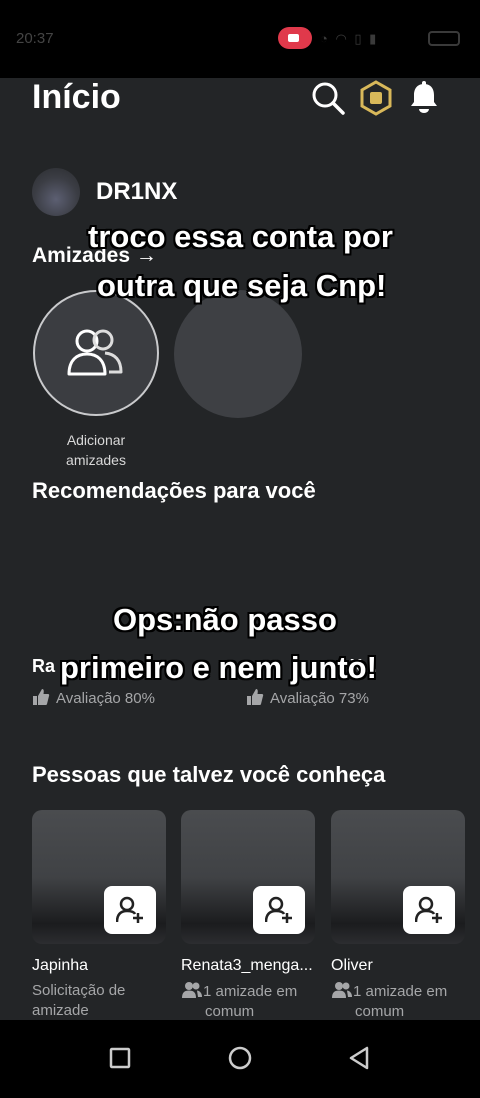 The width and height of the screenshot is (480, 1098). I want to click on person-subtitle-line1: Solicitação de, so click(79, 990).